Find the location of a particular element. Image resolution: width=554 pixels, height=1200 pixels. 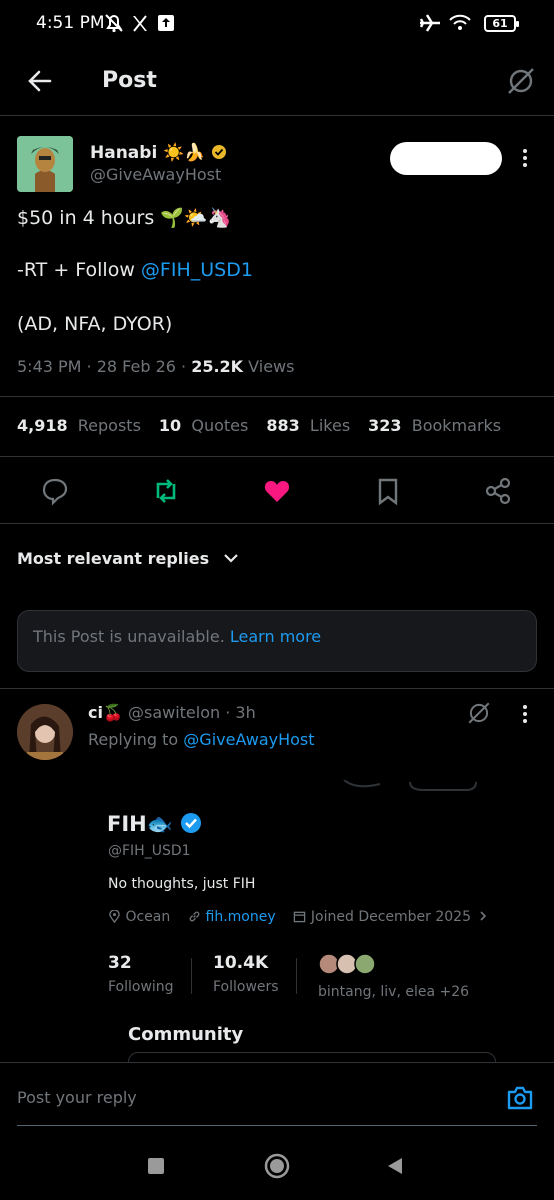

repost-icon is located at coordinates (166, 491).